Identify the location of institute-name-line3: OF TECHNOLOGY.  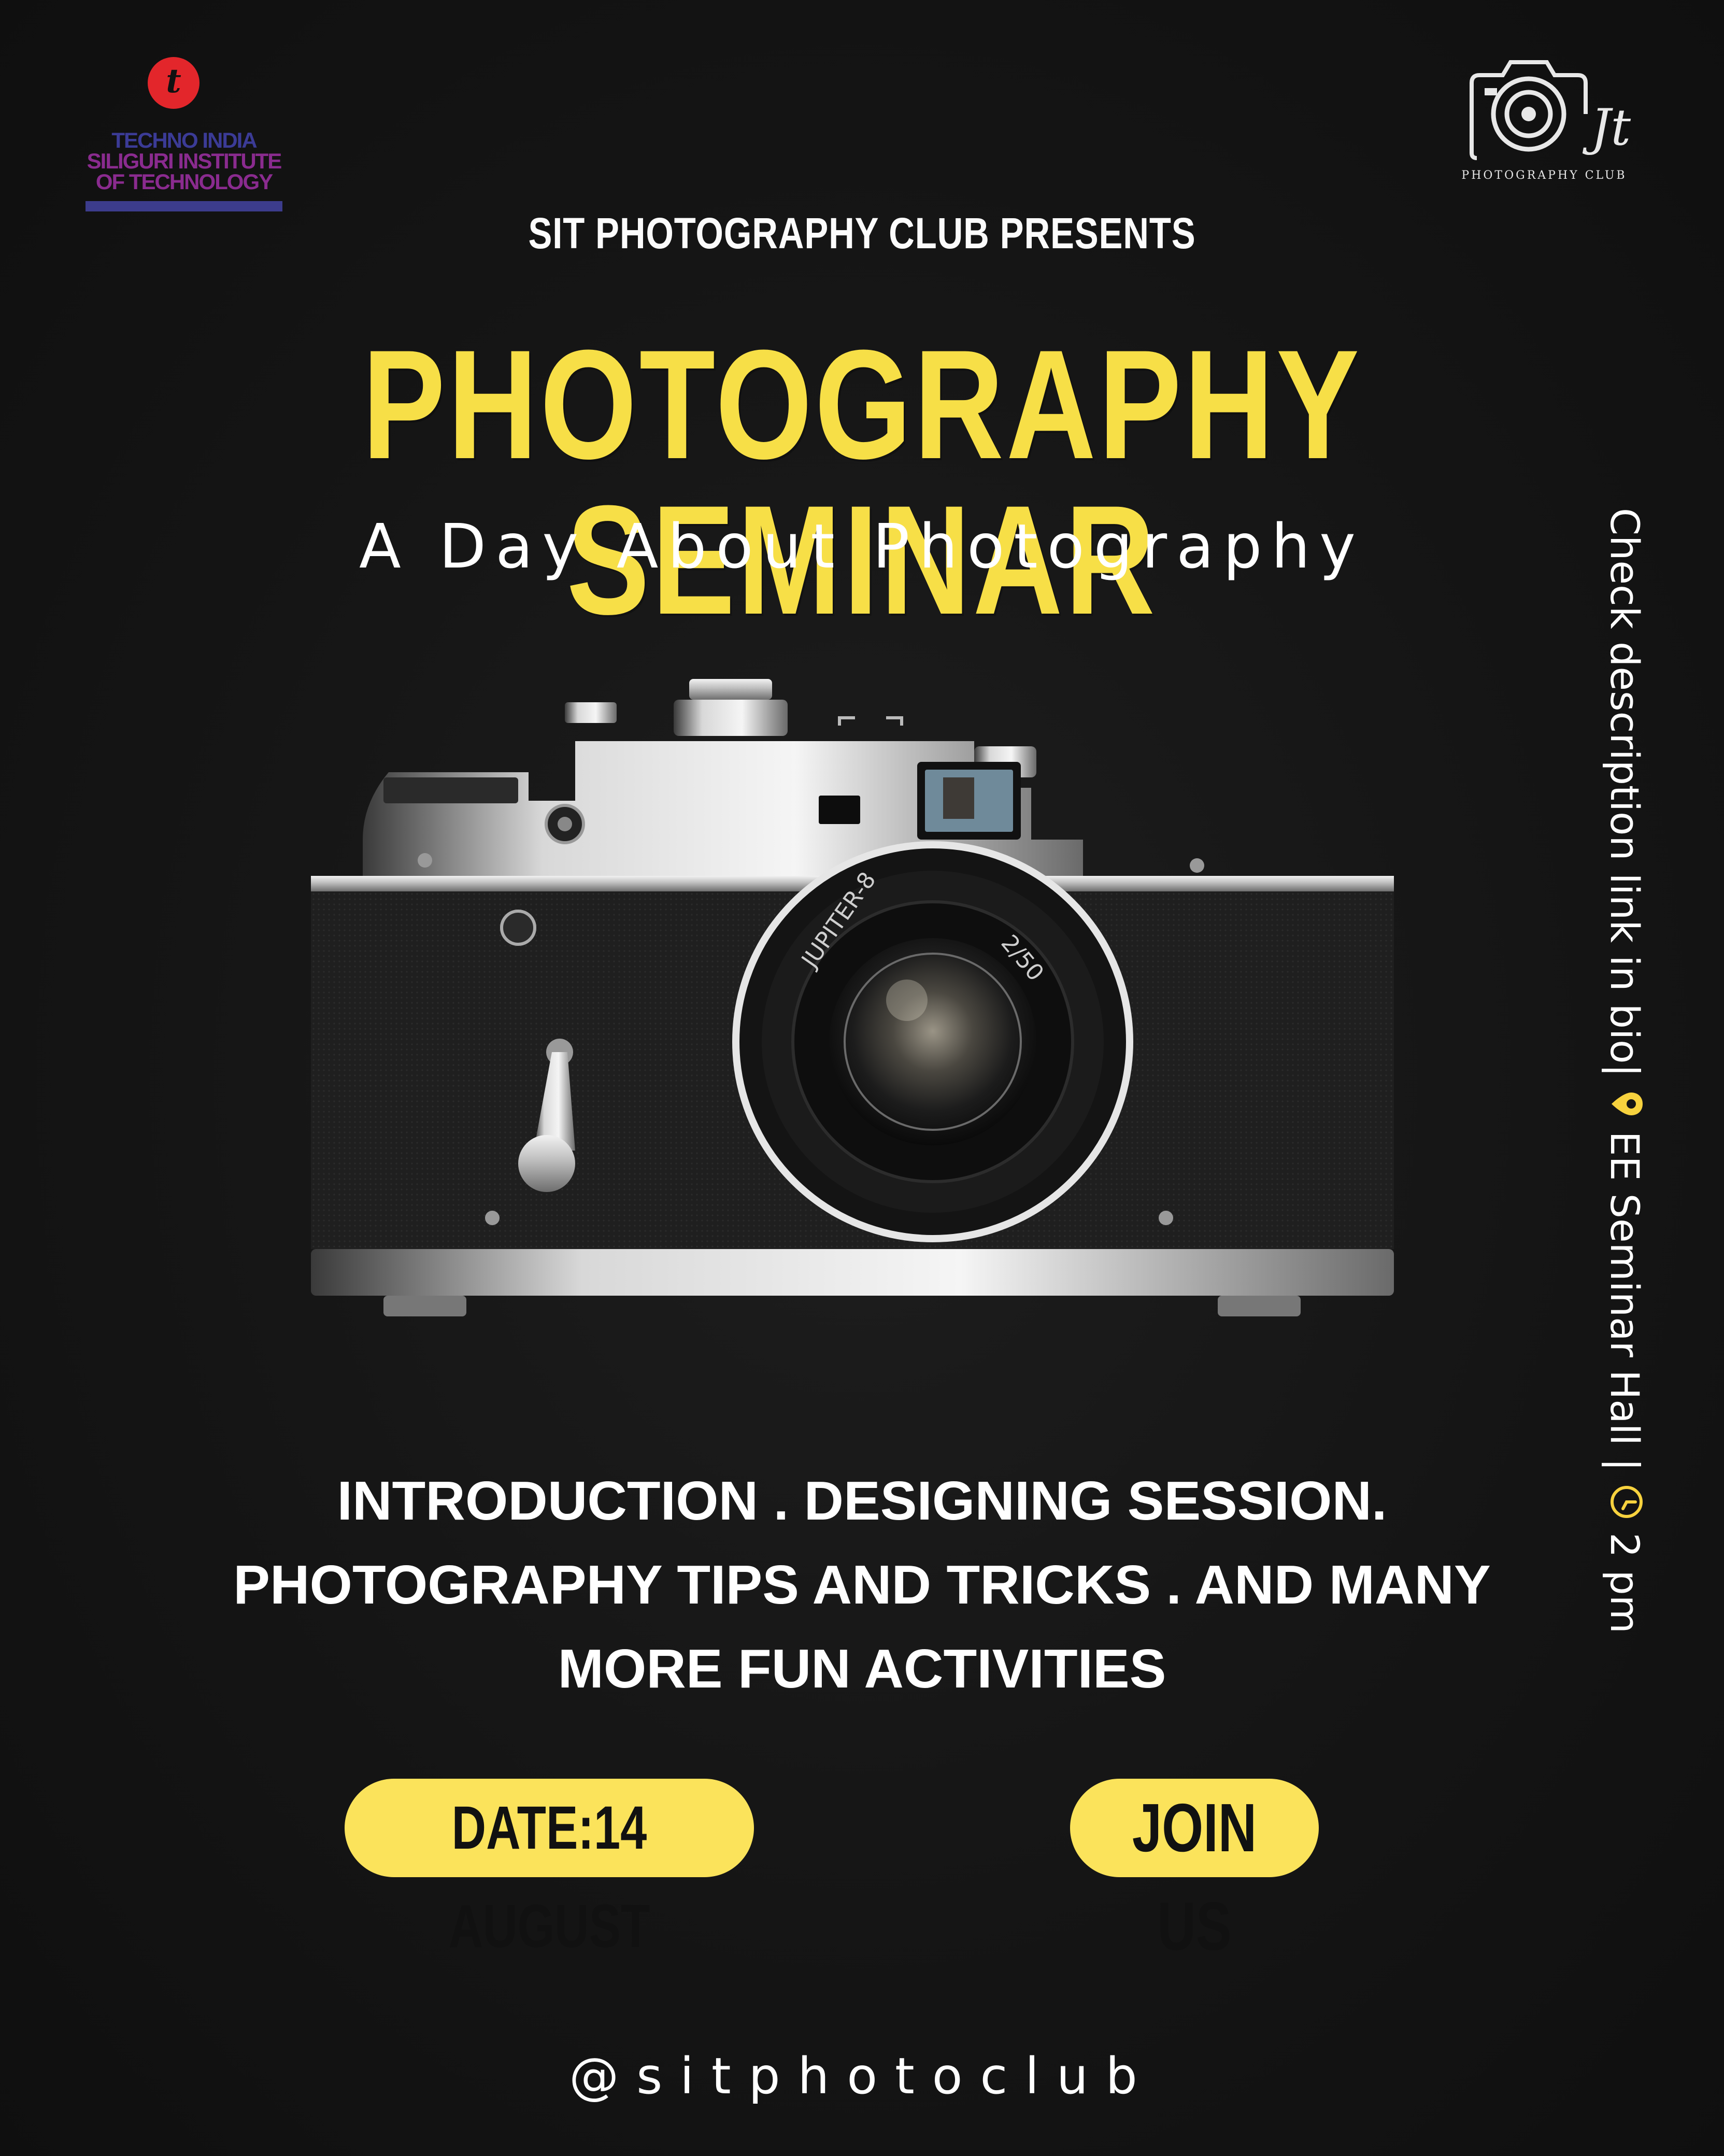
(184, 182).